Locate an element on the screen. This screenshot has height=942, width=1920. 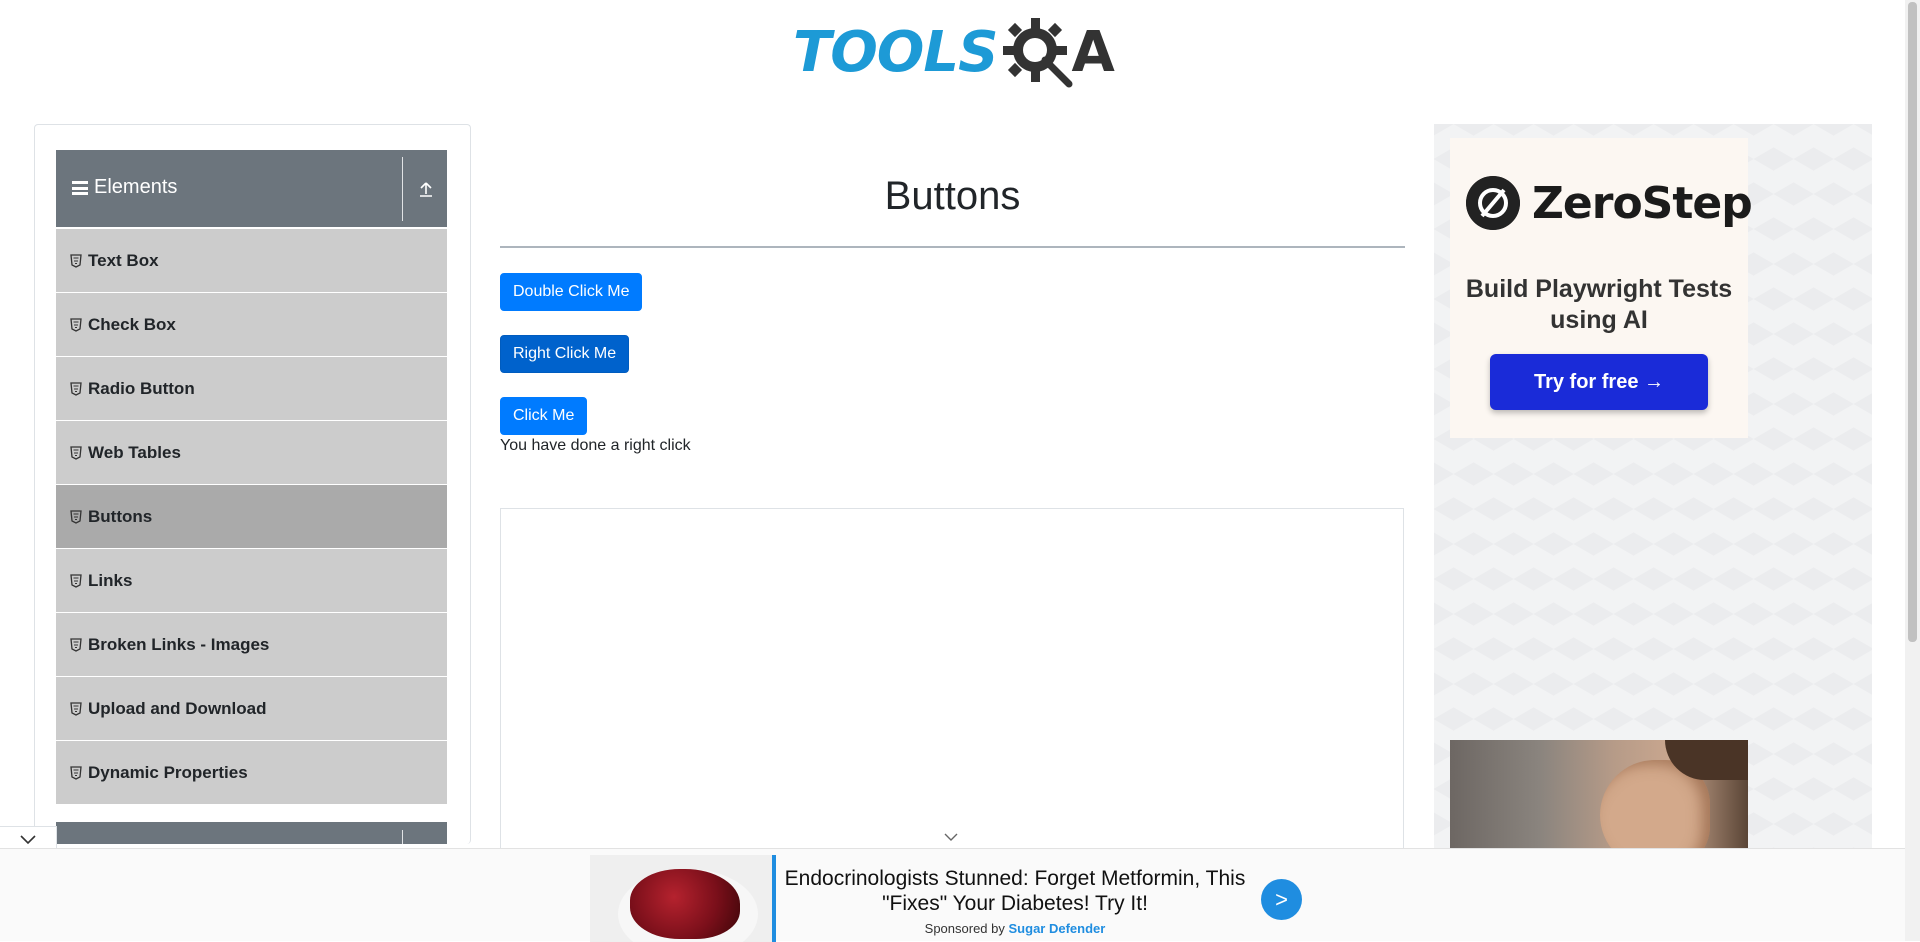
ad-sponsor-line: Sponsored by Sugar Defender is located at coordinates (1015, 928).